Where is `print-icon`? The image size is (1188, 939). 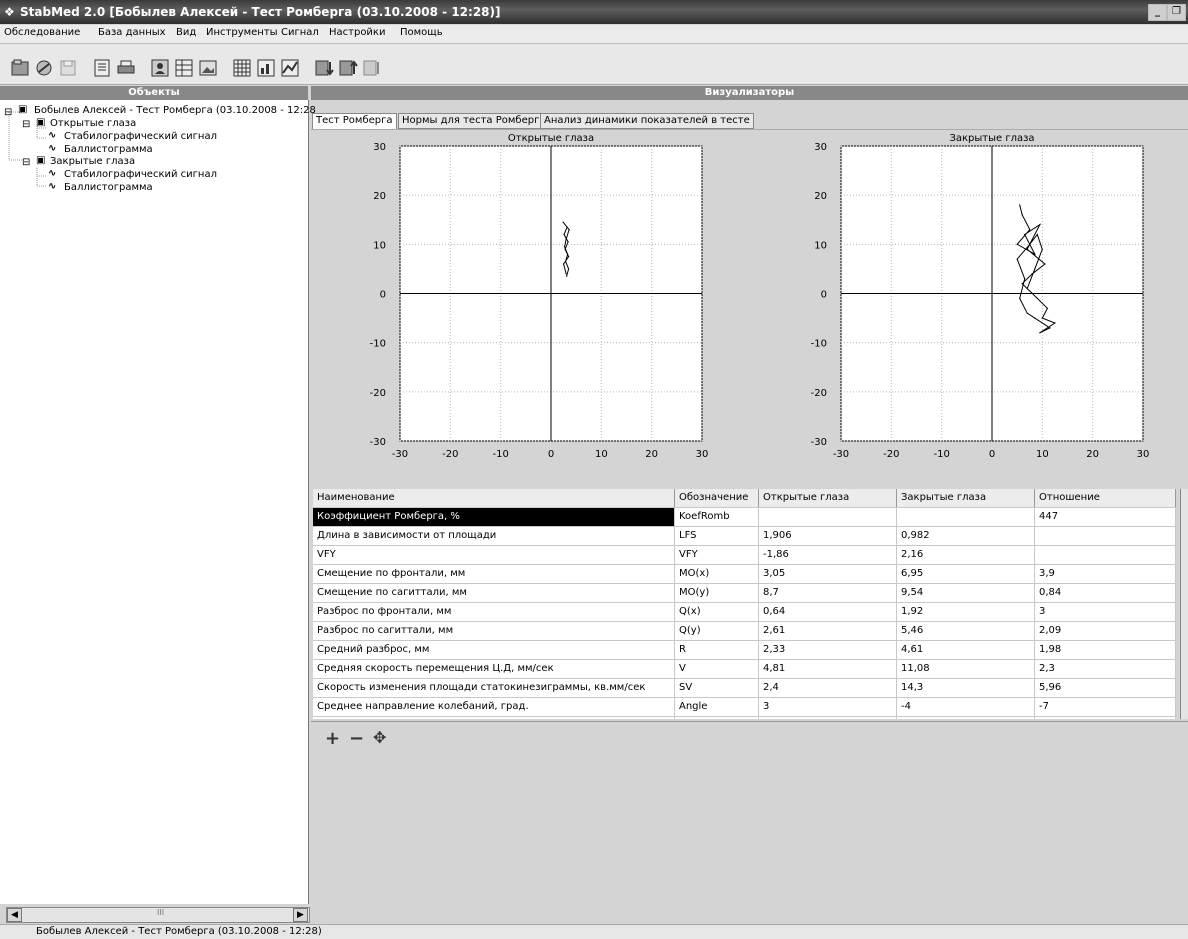
print-icon is located at coordinates (126, 68).